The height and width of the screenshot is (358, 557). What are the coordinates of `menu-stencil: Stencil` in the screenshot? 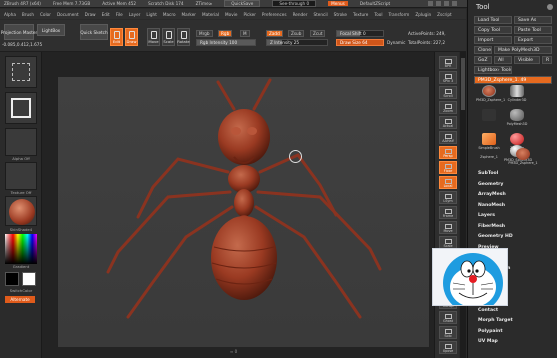 It's located at (320, 14).